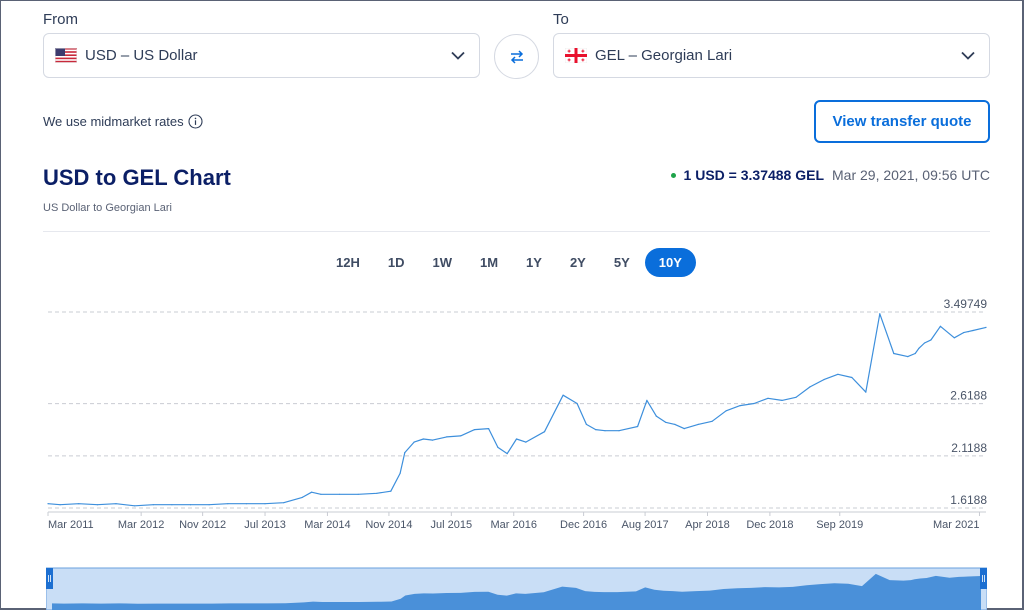  I want to click on x-tick-label: Dec 2016, so click(583, 525).